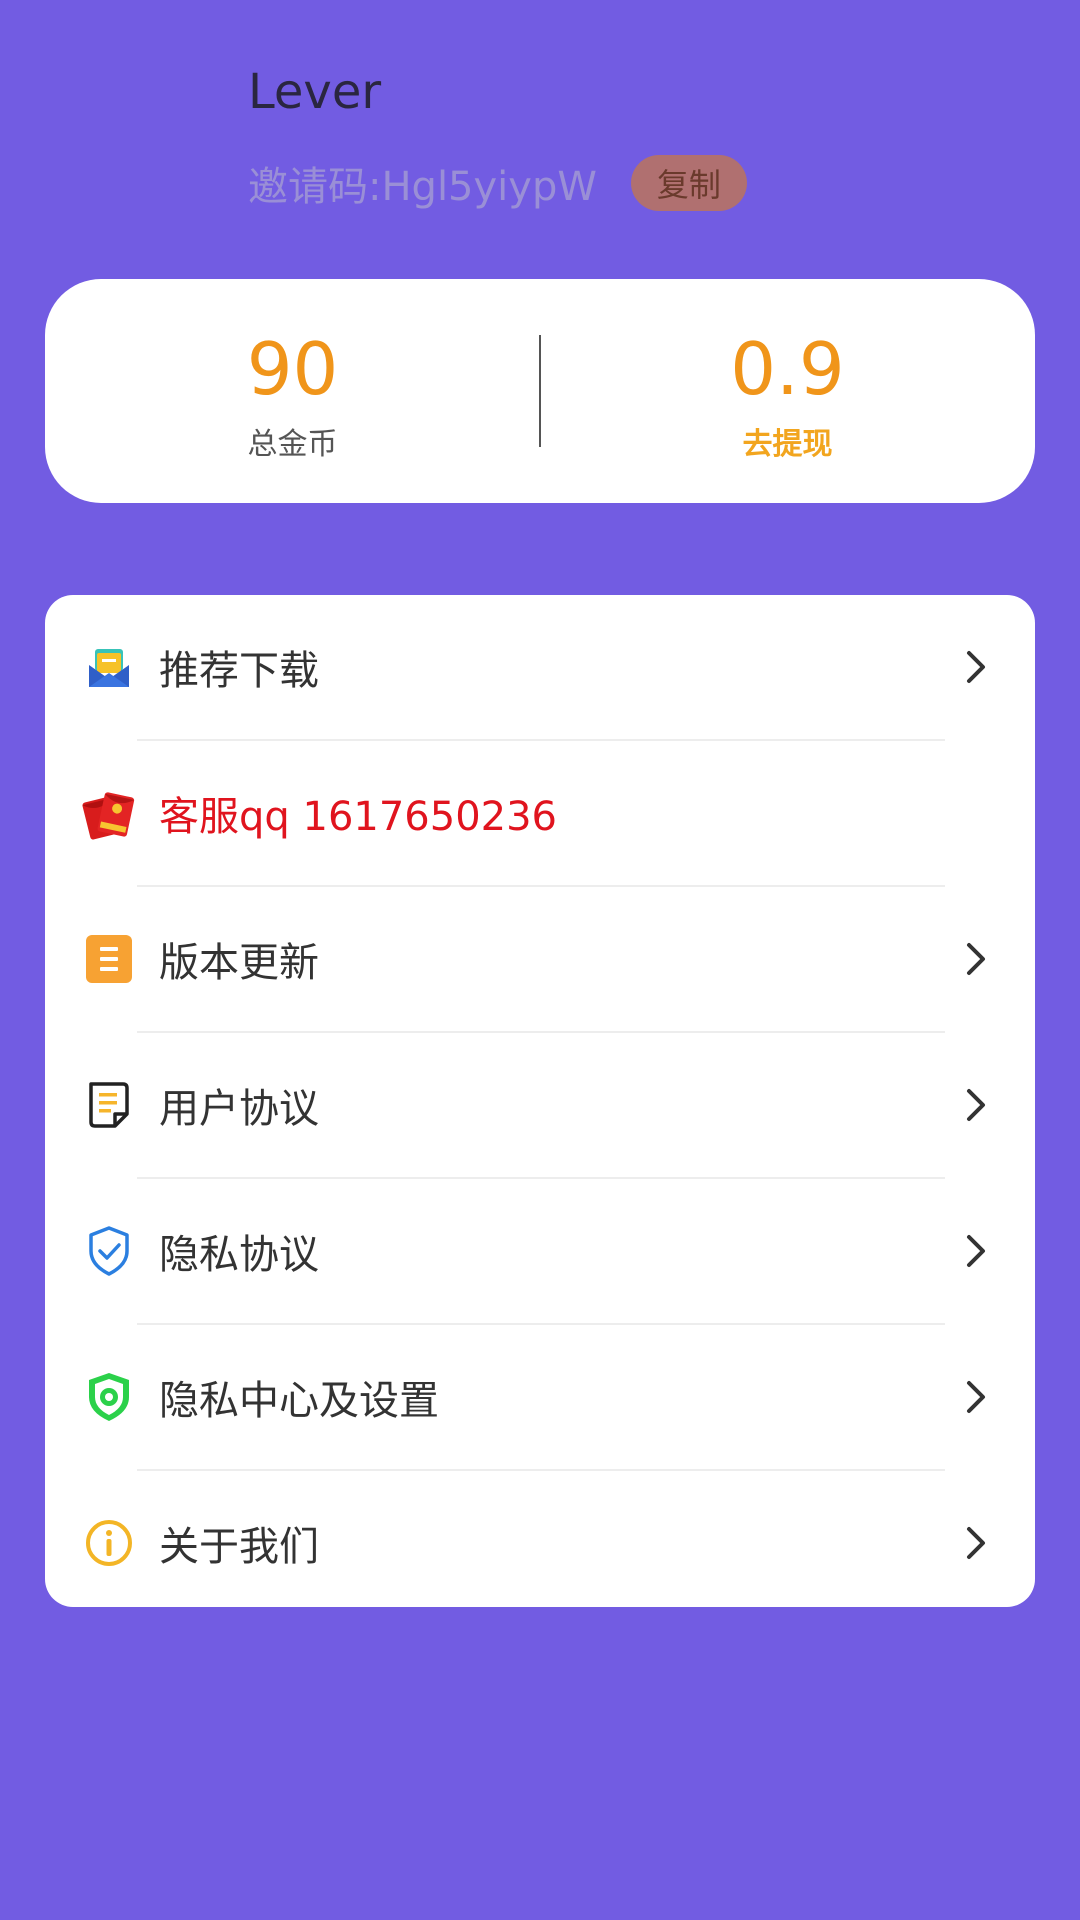  What do you see at coordinates (787, 369) in the screenshot?
I see `withdraw-value: 0.9` at bounding box center [787, 369].